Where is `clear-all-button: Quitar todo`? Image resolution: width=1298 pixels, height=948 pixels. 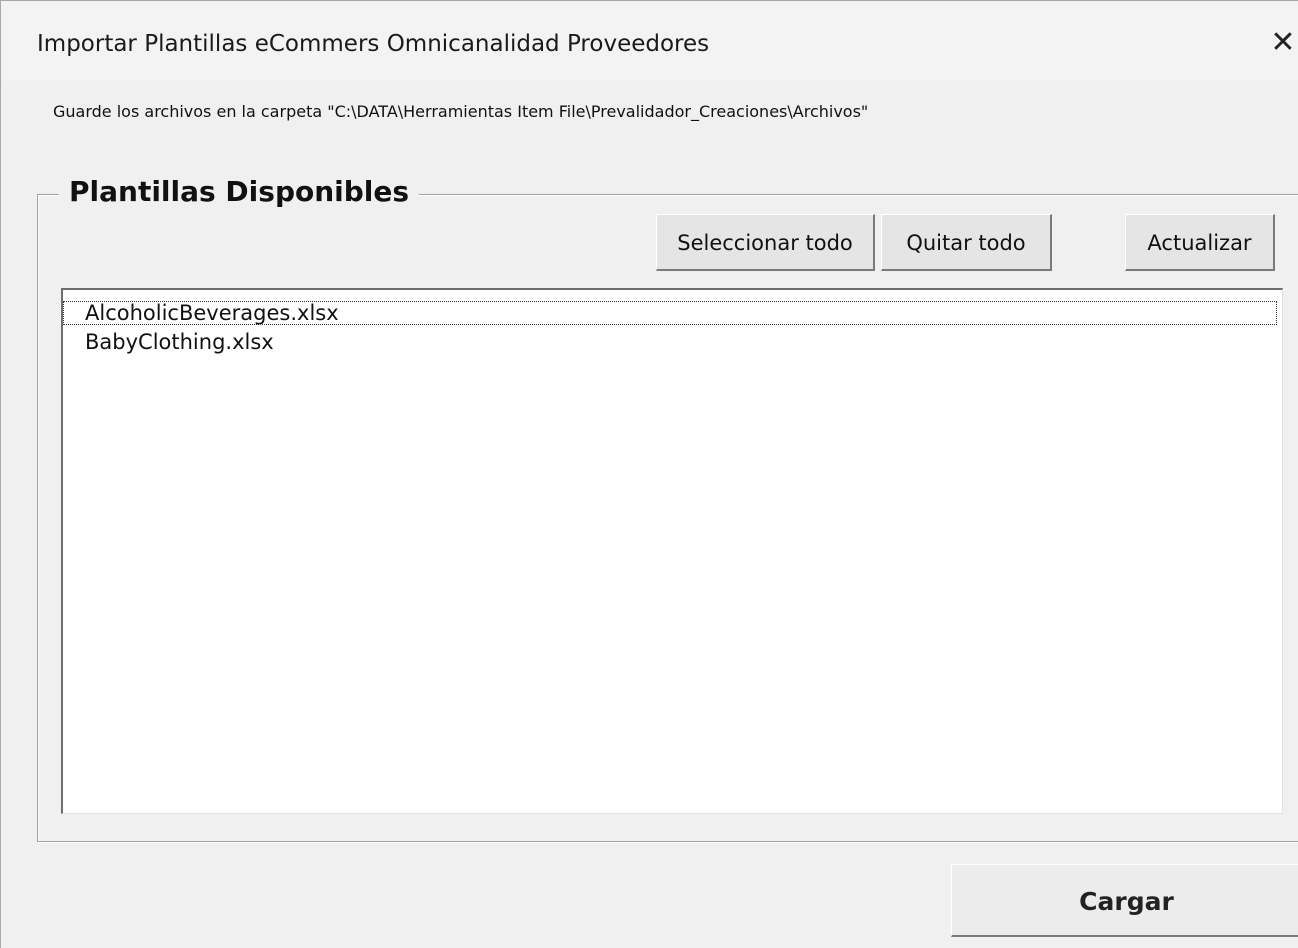
clear-all-button: Quitar todo is located at coordinates (966, 242).